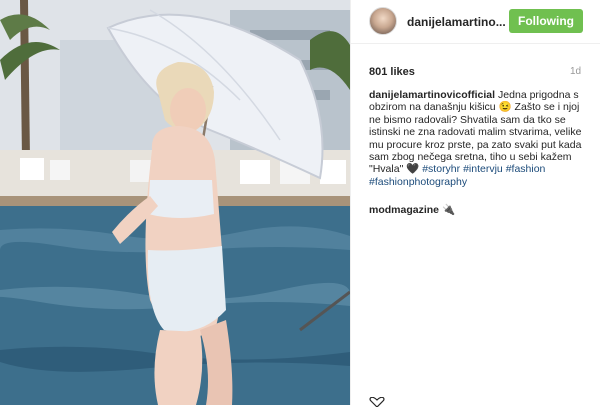 The width and height of the screenshot is (600, 407). What do you see at coordinates (432, 95) in the screenshot?
I see `caption-author-link: danijelamartinovicofficial` at bounding box center [432, 95].